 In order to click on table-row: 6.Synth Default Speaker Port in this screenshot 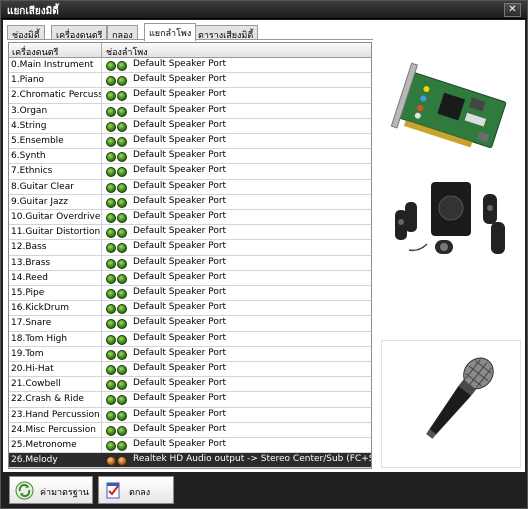, I will do `click(190, 157)`.